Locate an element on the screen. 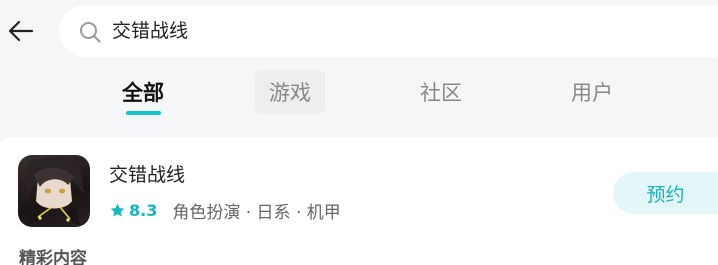 The height and width of the screenshot is (265, 718). game-rating: 8.3 is located at coordinates (143, 210).